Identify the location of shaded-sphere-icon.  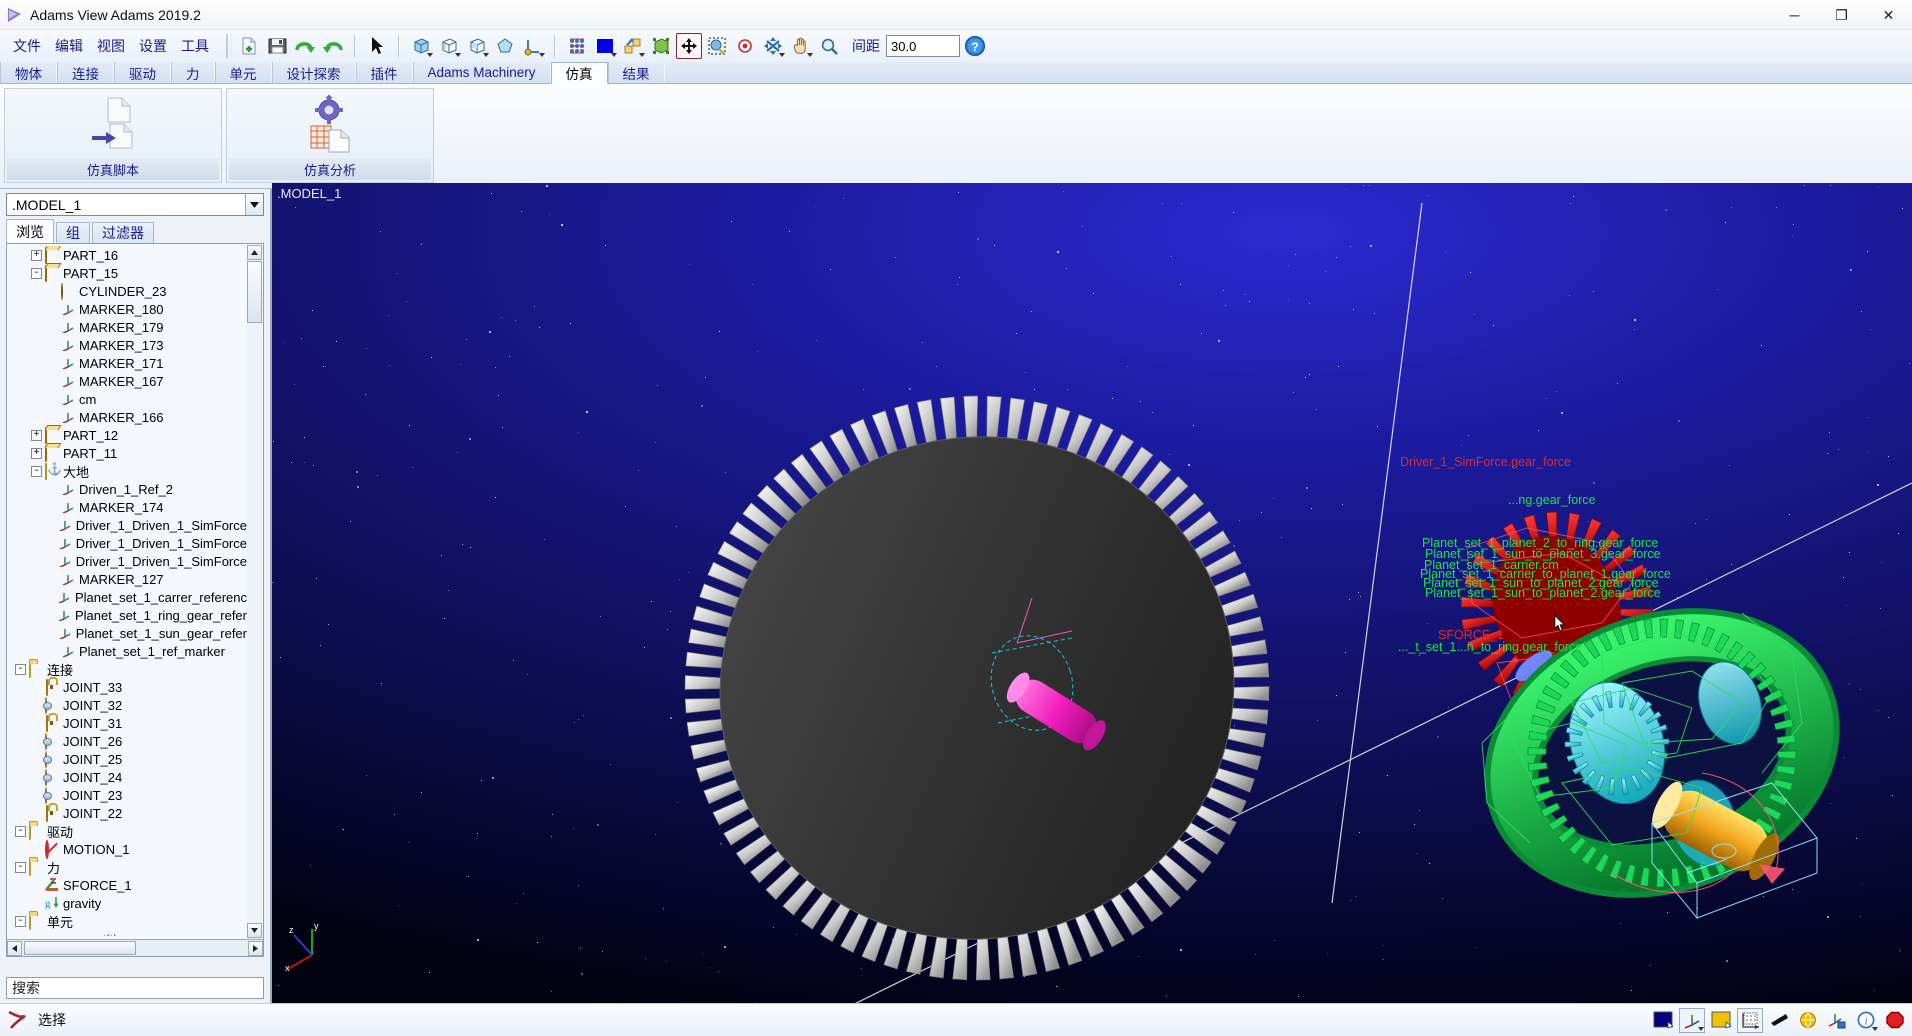
(1808, 1020).